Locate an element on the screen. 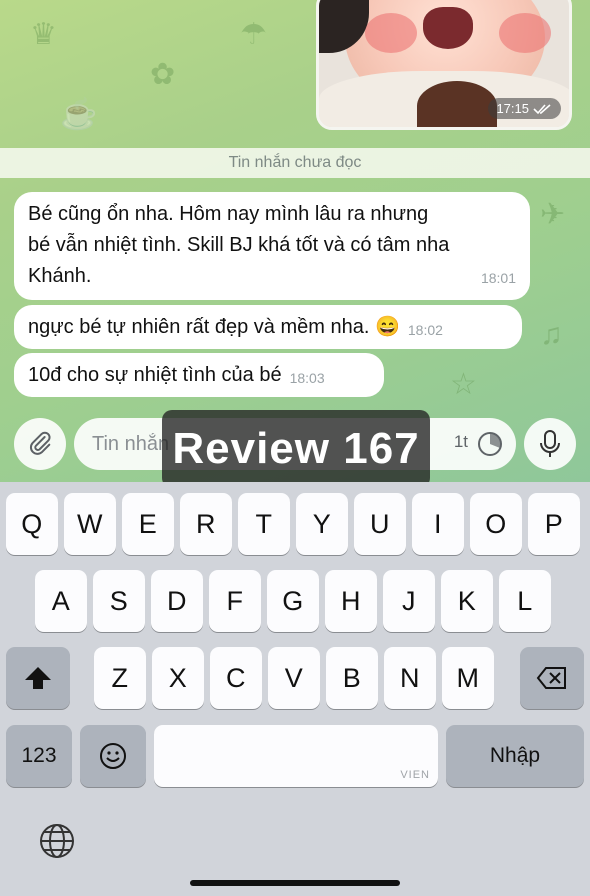  photo-collar is located at coordinates (457, 104).